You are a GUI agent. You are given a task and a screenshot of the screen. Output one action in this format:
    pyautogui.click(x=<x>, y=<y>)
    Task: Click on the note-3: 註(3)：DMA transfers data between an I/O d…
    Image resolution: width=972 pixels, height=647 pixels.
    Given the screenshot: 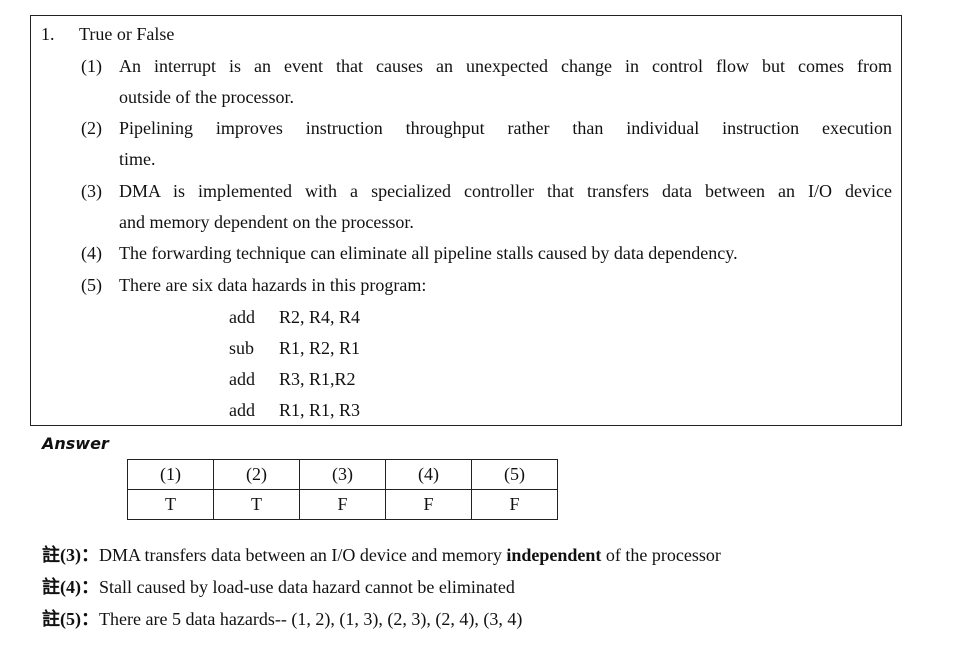 What is the action you would take?
    pyautogui.click(x=381, y=555)
    